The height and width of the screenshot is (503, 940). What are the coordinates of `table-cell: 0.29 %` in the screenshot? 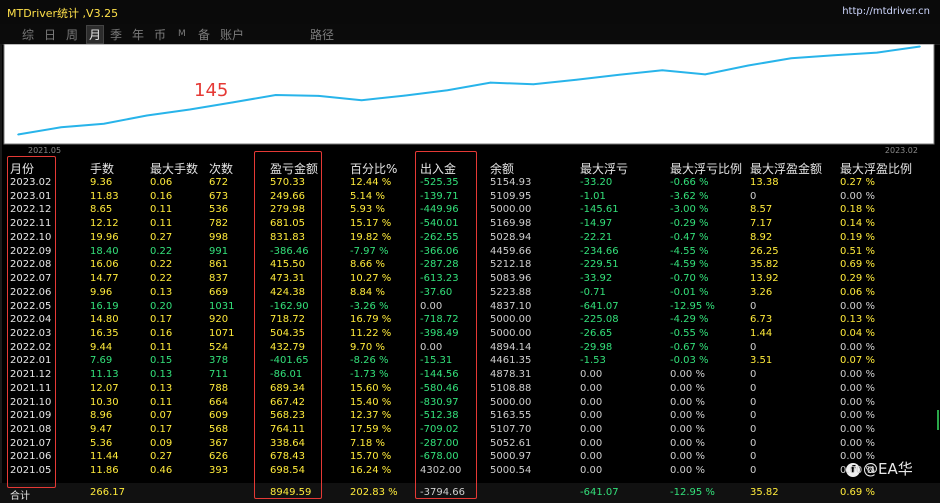 It's located at (857, 278).